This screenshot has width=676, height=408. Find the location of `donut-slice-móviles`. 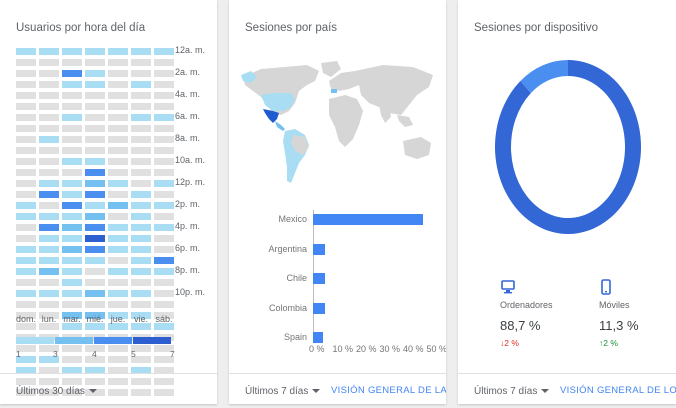

donut-slice-móviles is located at coordinates (544, 77).